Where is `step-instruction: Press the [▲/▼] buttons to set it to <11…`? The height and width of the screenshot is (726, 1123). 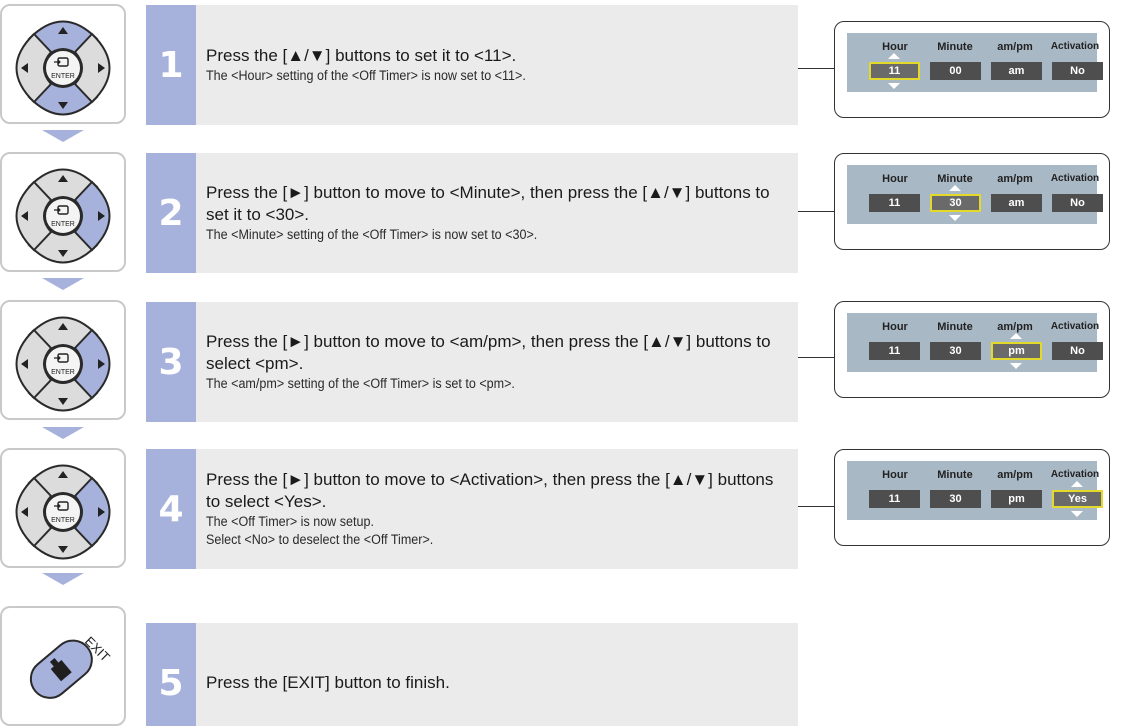
step-instruction: Press the [▲/▼] buttons to set it to <11… is located at coordinates (361, 55).